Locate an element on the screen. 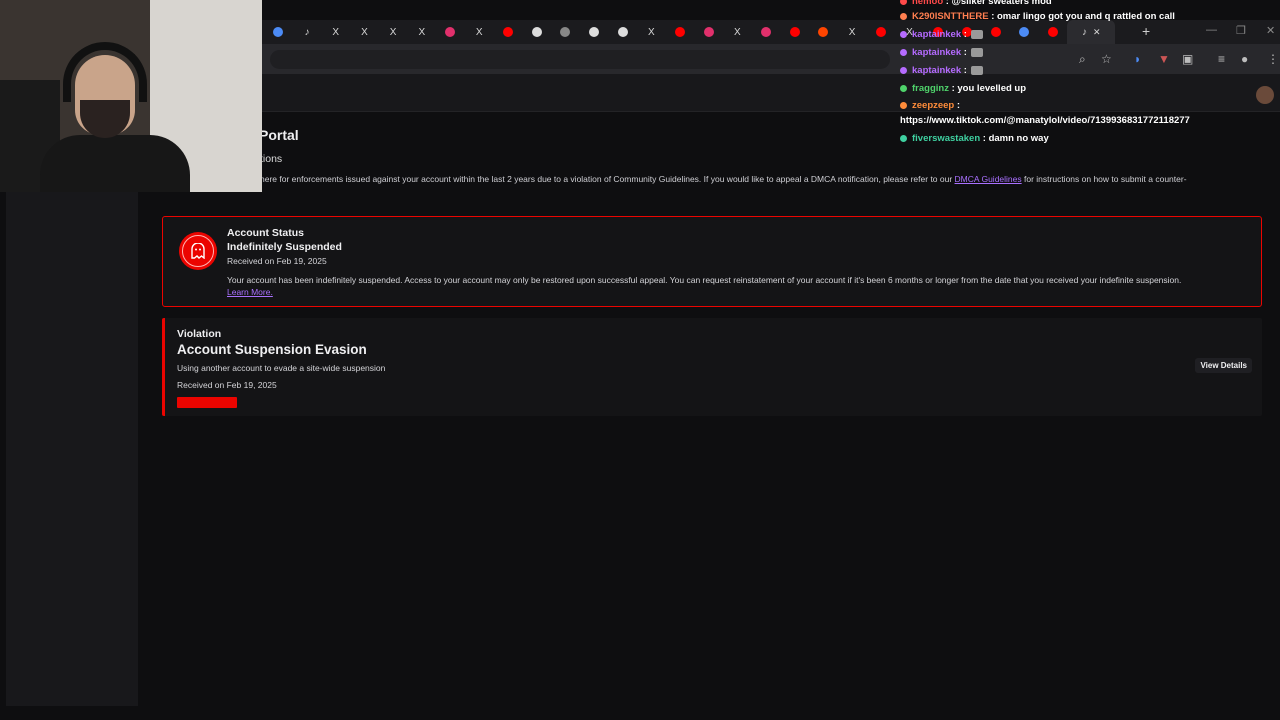  sidebar is located at coordinates (72, 449).